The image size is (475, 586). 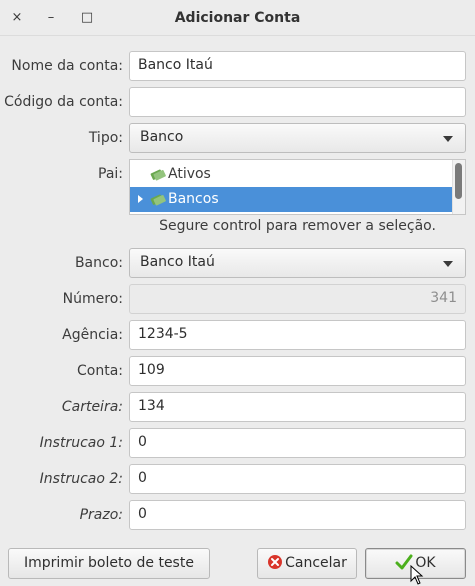 I want to click on cancel-button-label: Cancelar, so click(x=316, y=563).